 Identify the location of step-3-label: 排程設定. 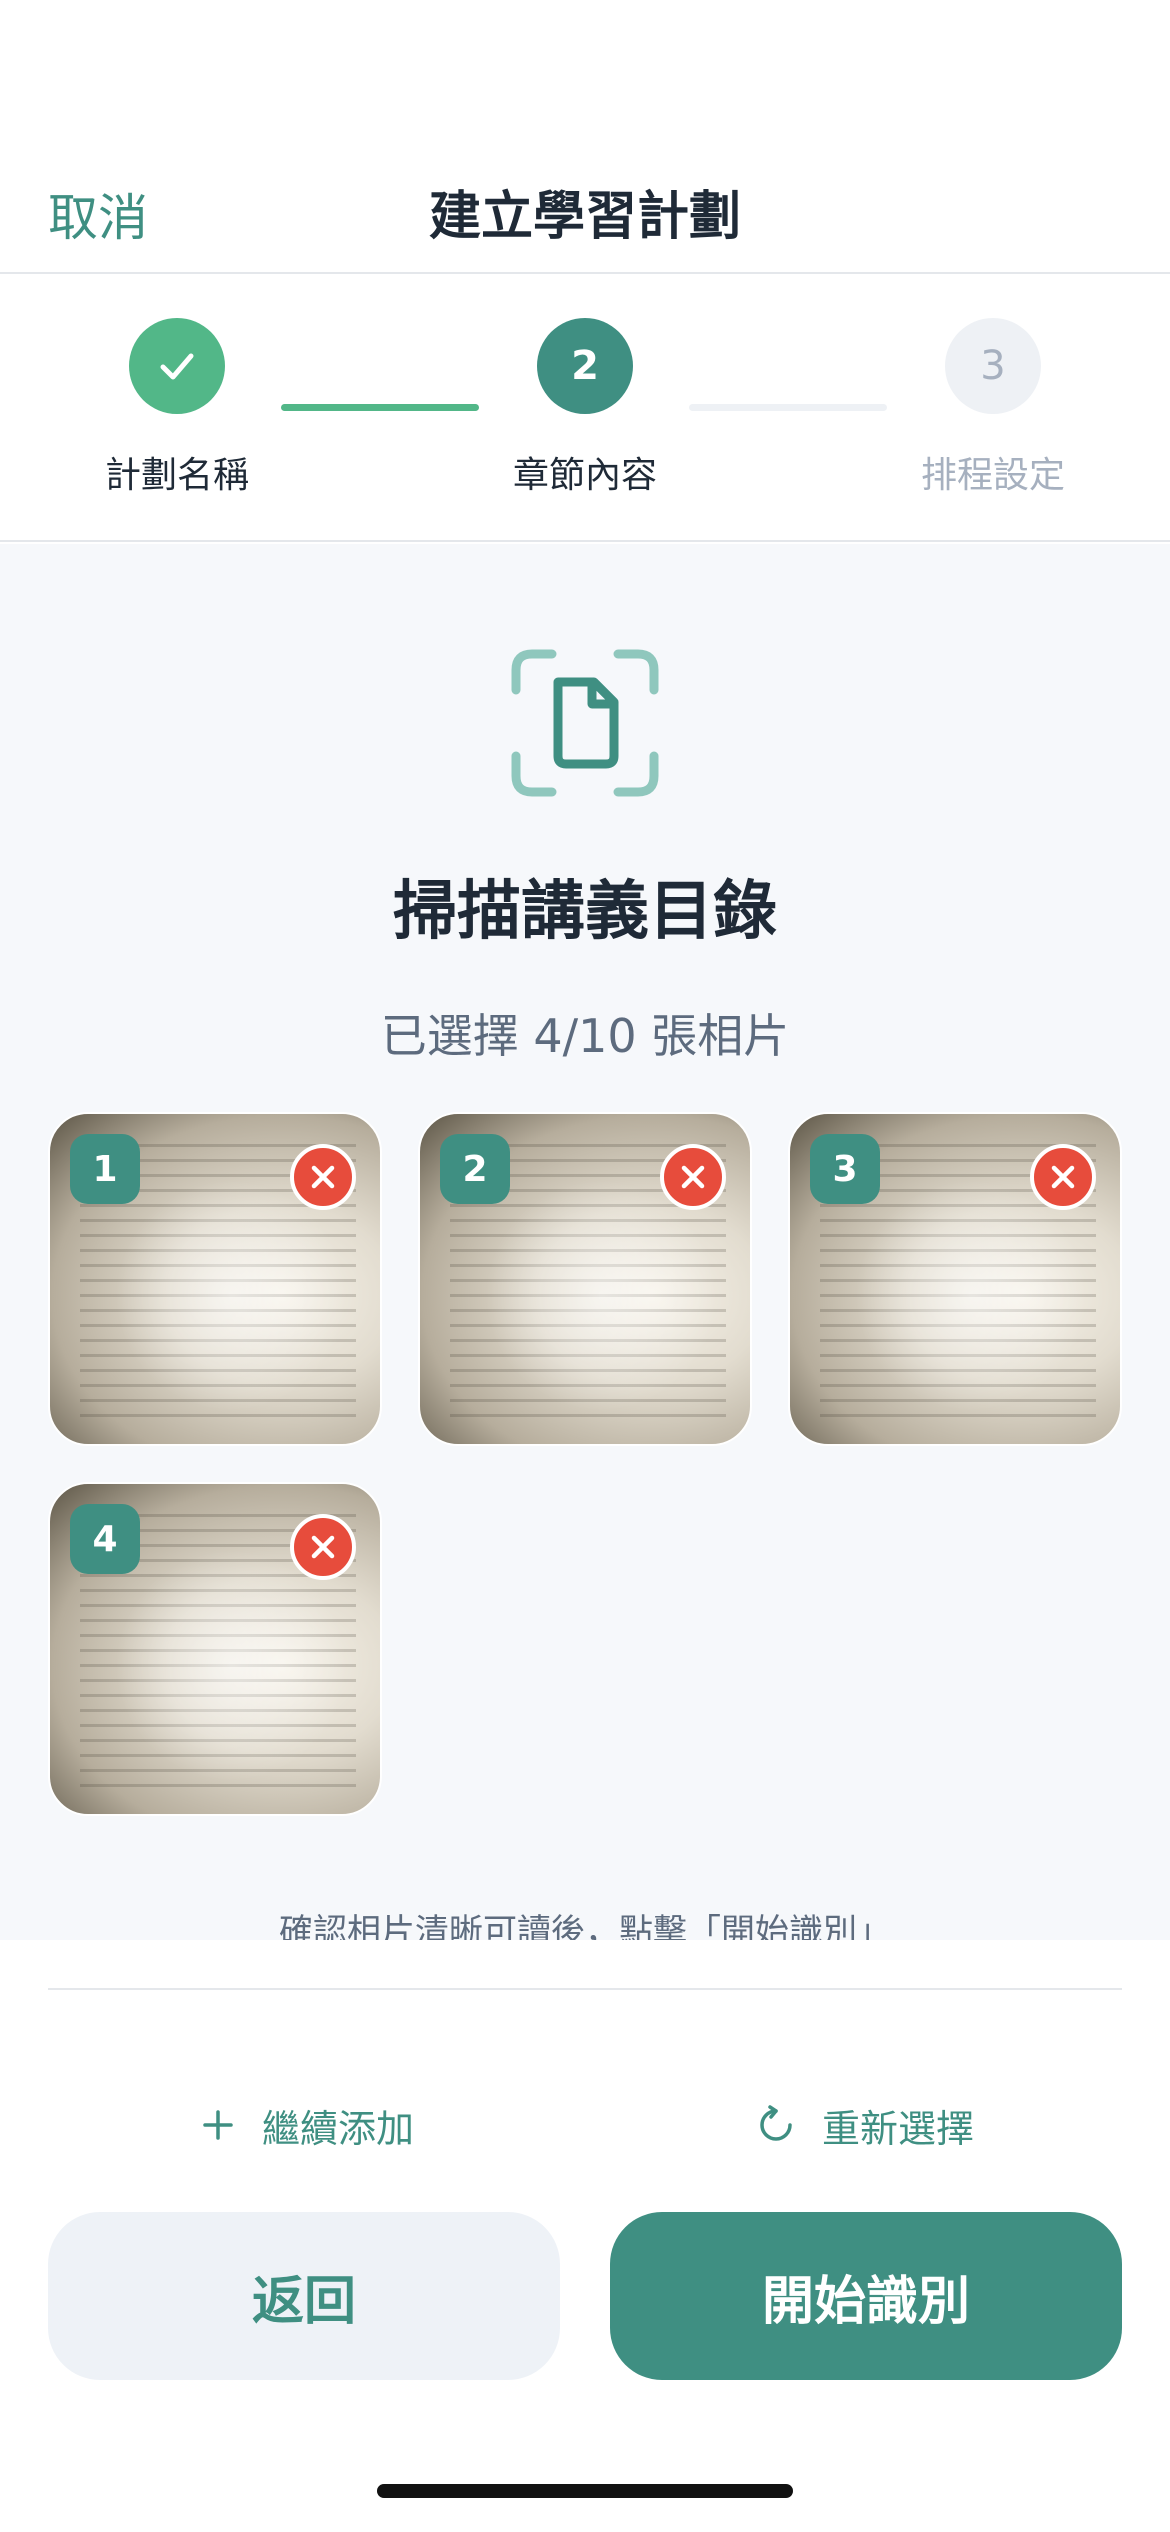
(992, 475).